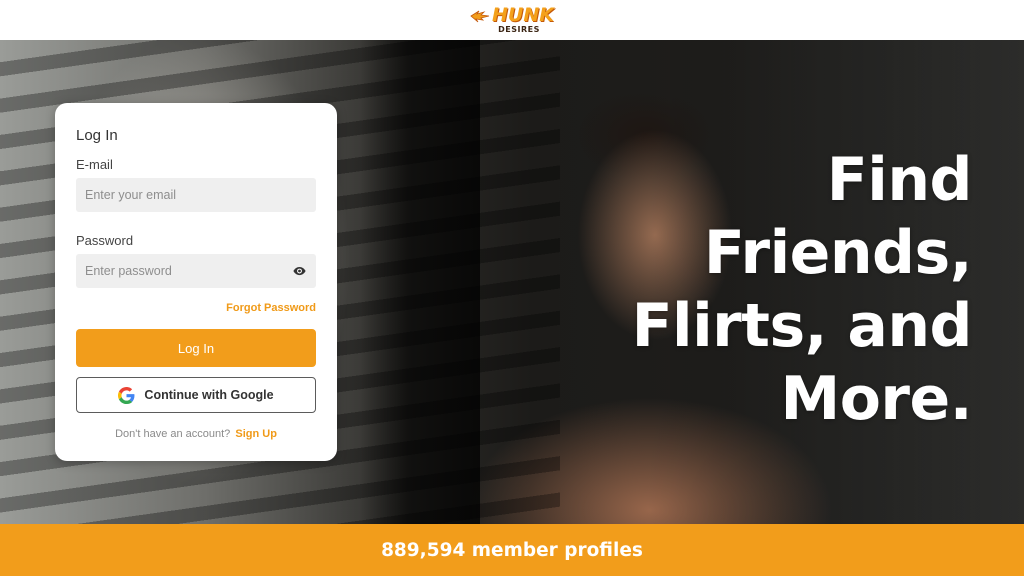 The height and width of the screenshot is (576, 1024). Describe the element at coordinates (519, 29) in the screenshot. I see `logo-subtitle: DESIRES` at that location.